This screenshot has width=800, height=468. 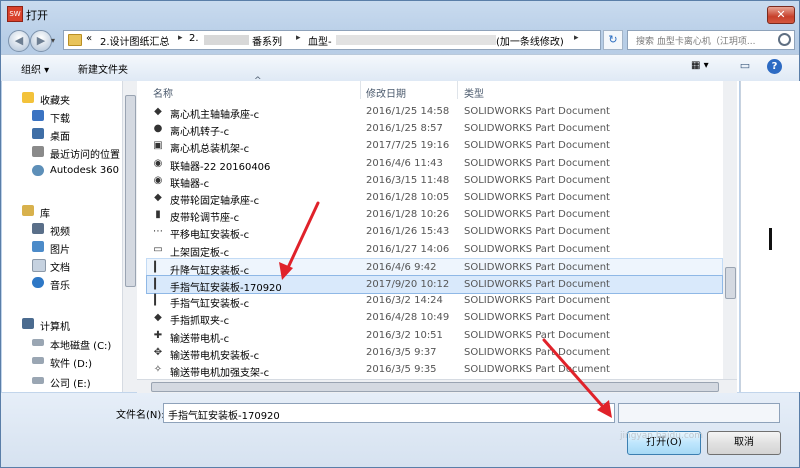 I want to click on sidebar-item-drive-c: 本地磁盘 (C:), so click(x=62, y=343).